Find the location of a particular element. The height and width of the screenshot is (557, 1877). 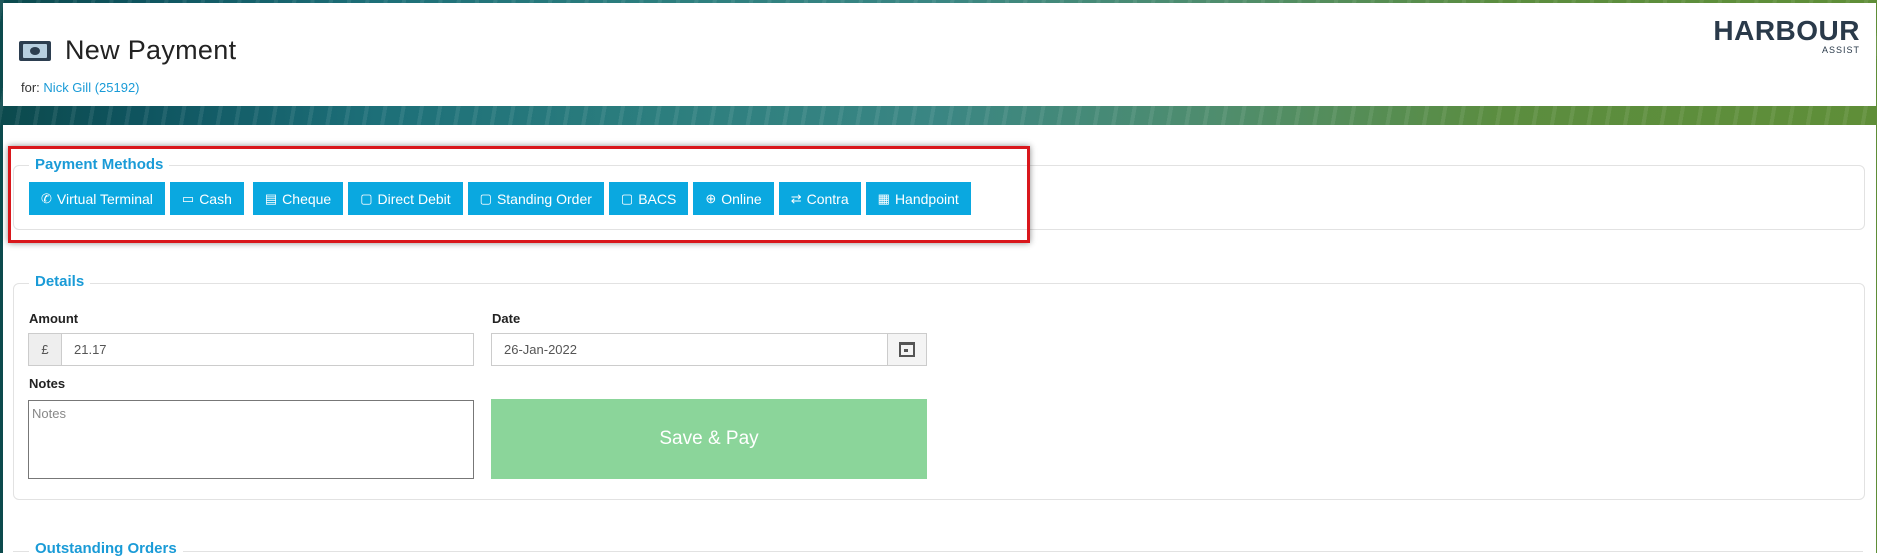

details-legend: Details is located at coordinates (60, 281).